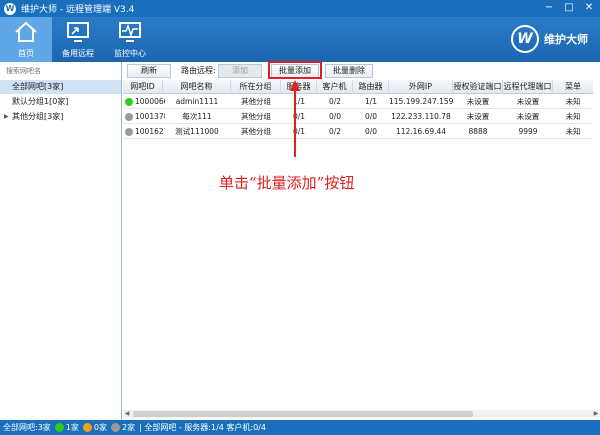  Describe the element at coordinates (300, 39) in the screenshot. I see `main-toolbar: 首页 备用远程 监控中心 W 维护大师` at that location.